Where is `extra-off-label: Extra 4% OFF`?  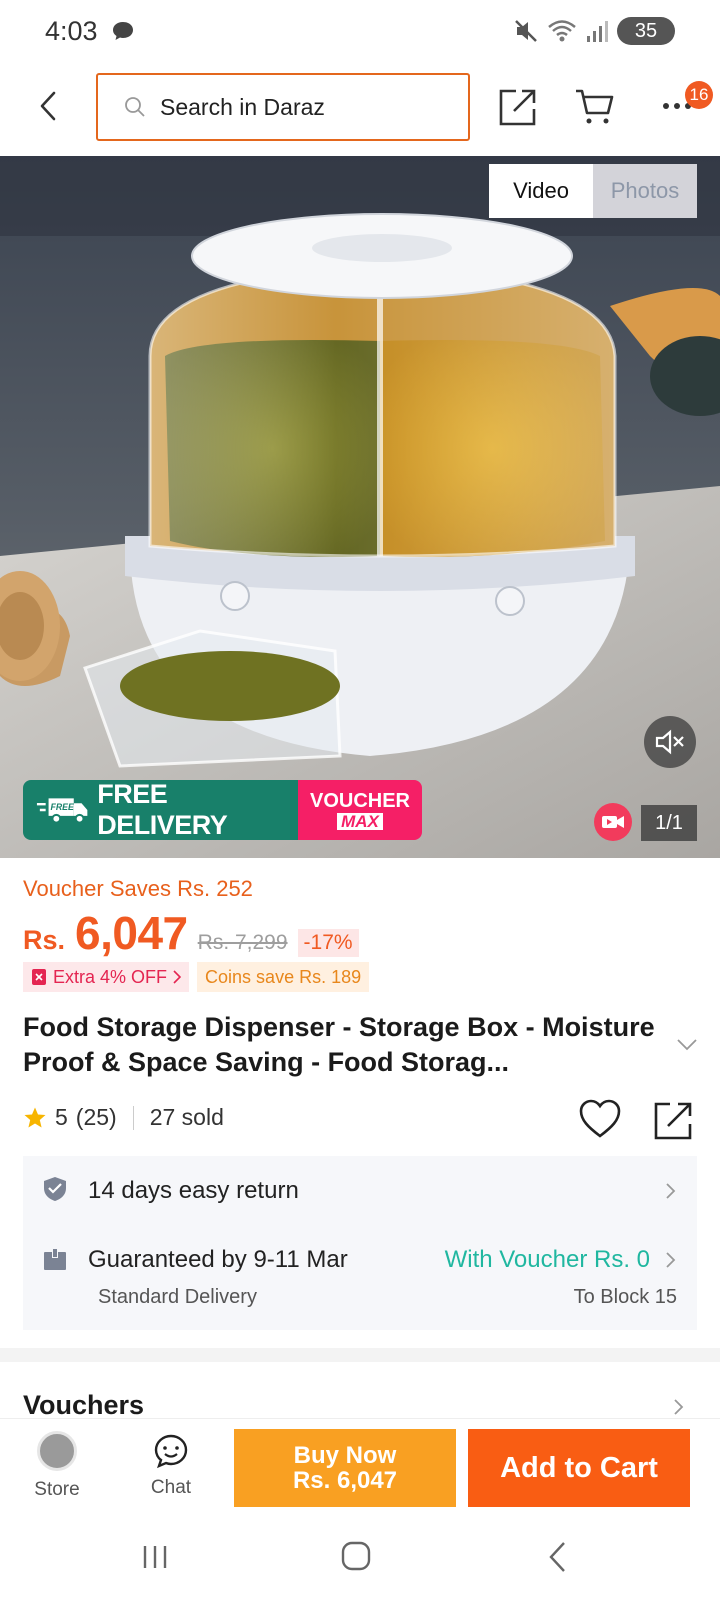 extra-off-label: Extra 4% OFF is located at coordinates (110, 976).